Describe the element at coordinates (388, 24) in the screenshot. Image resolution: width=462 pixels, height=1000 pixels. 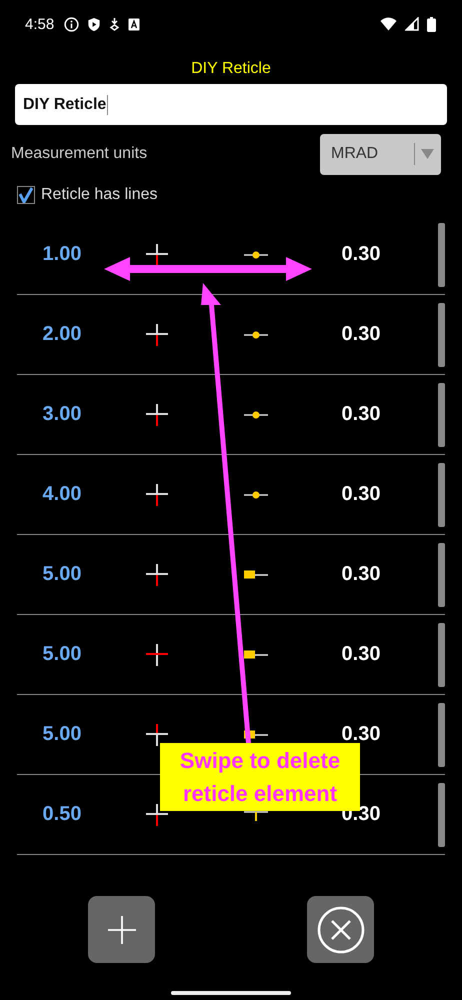
I see `wifi-icon` at that location.